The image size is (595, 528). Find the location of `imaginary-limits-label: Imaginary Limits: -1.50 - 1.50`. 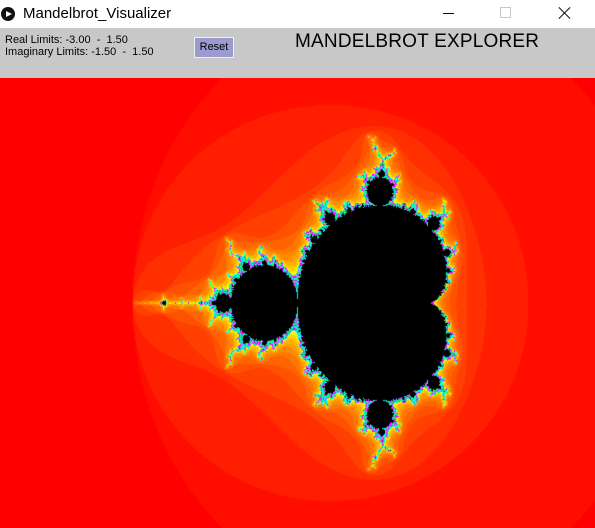

imaginary-limits-label: Imaginary Limits: -1.50 - 1.50 is located at coordinates (79, 52).